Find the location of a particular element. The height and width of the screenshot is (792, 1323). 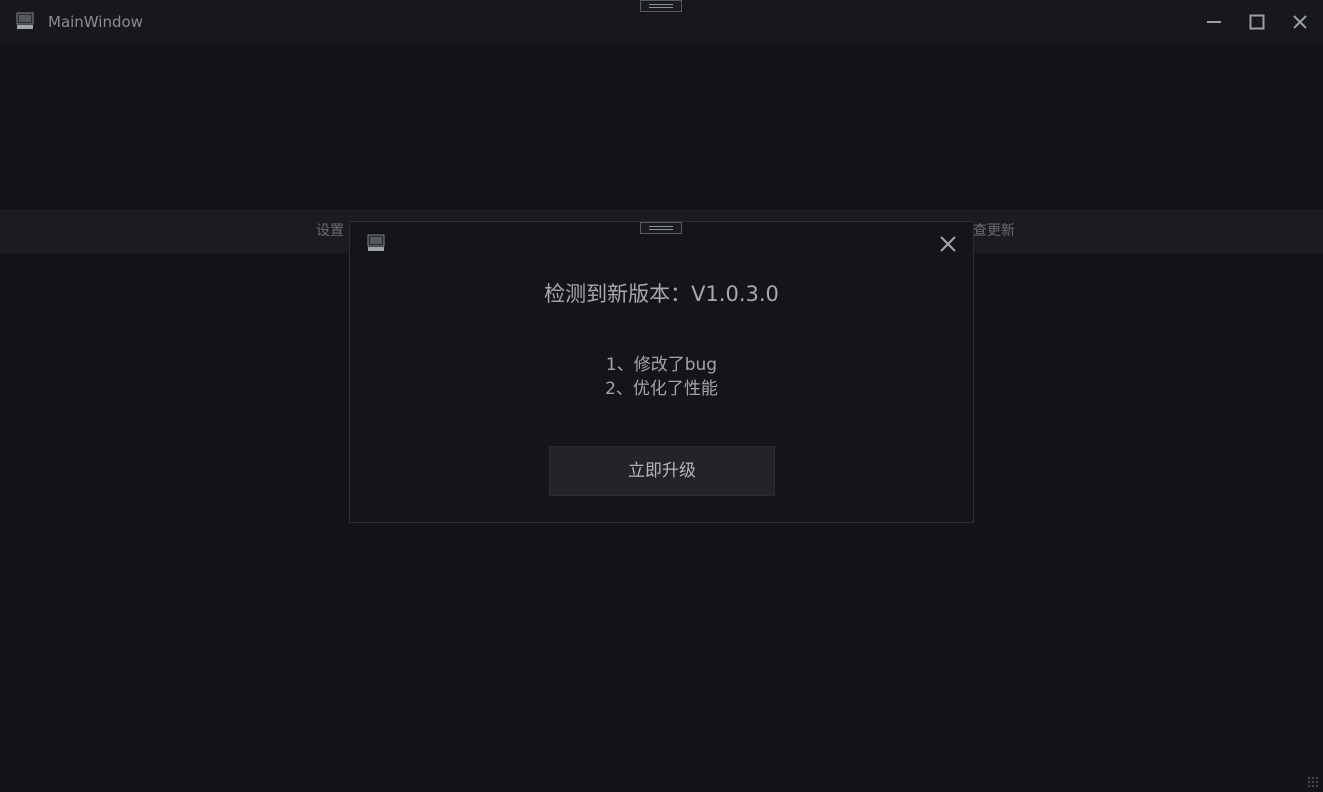

close-window-button is located at coordinates (1300, 22).